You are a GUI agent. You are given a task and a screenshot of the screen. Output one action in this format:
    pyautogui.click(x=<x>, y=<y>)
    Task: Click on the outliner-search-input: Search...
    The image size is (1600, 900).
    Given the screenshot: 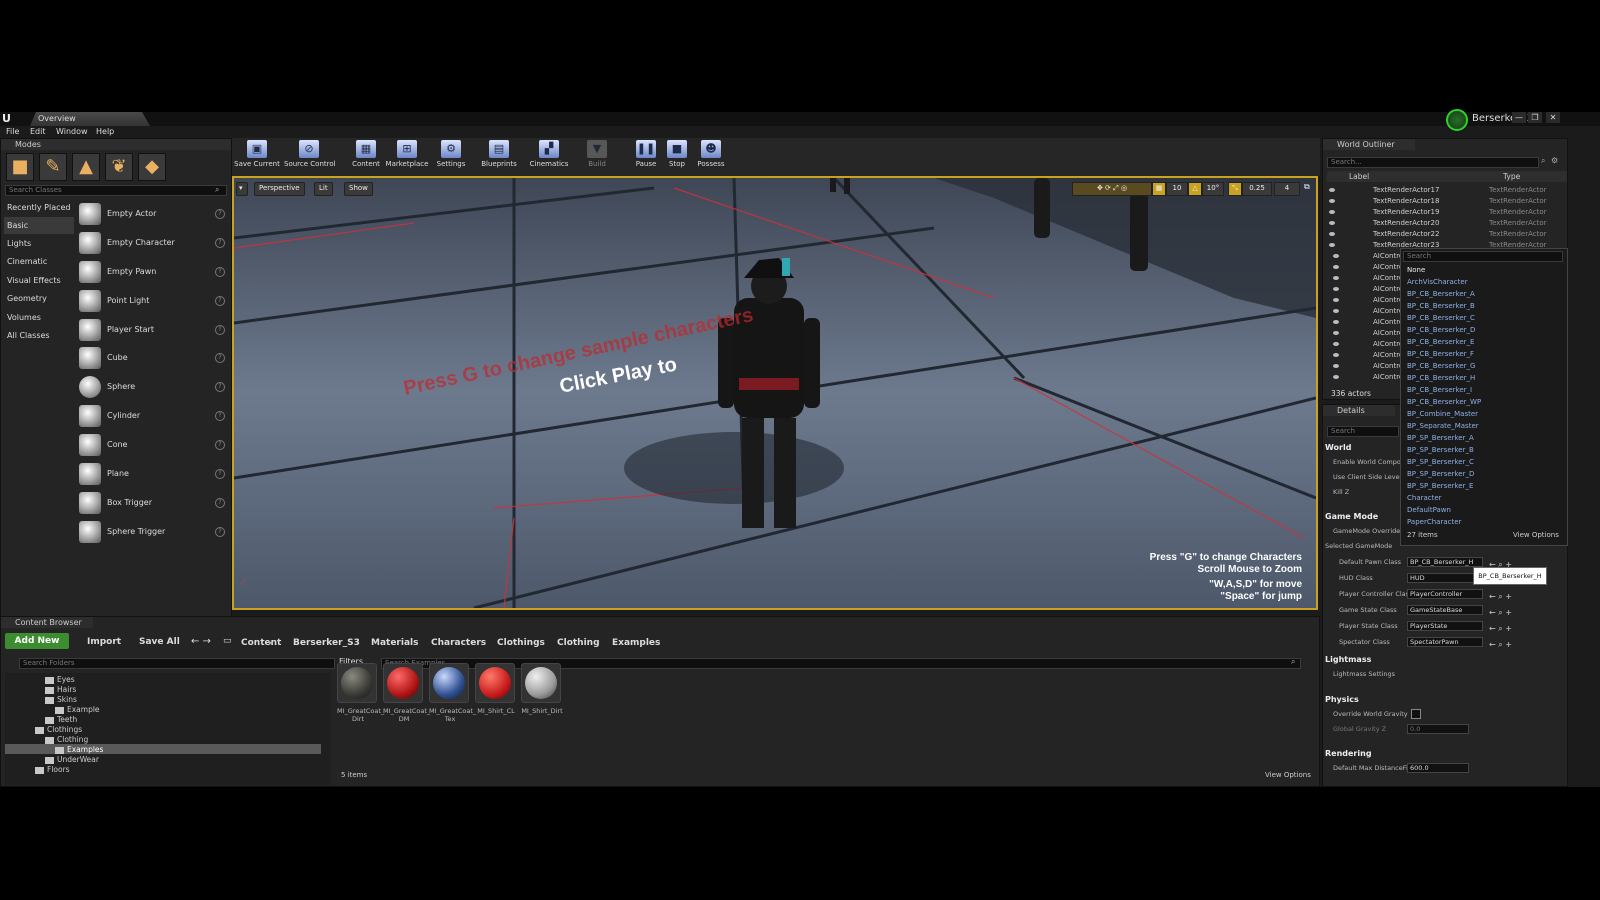 What is the action you would take?
    pyautogui.click(x=1433, y=162)
    